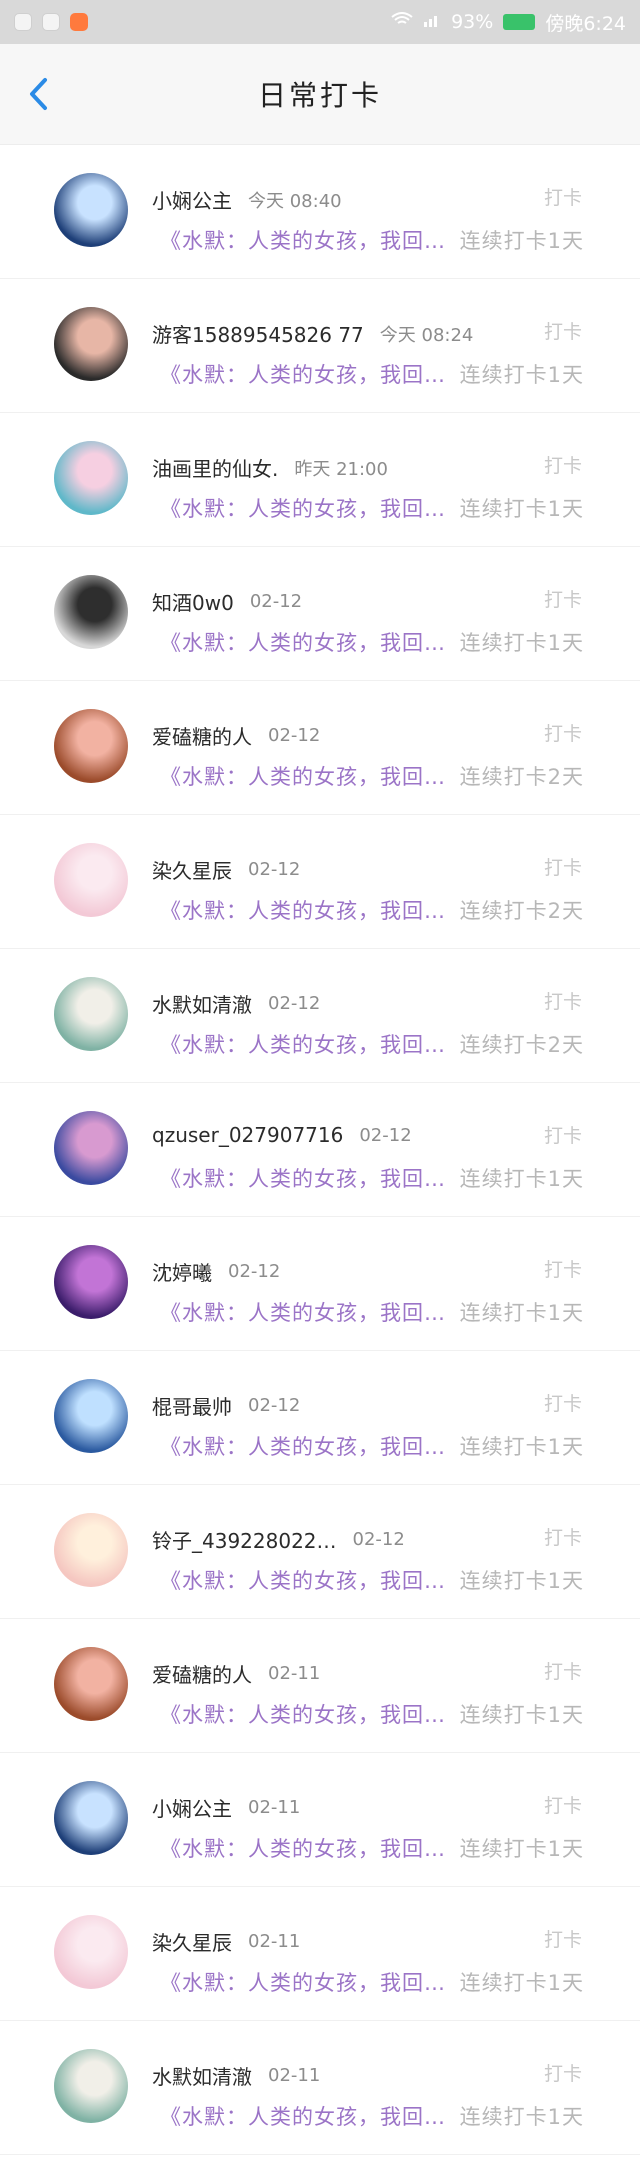  I want to click on list-item: 爱磕糖的人 02-11 打卡 《水默：人类的女孩，我回… 连续打卡1天, so click(320, 1686).